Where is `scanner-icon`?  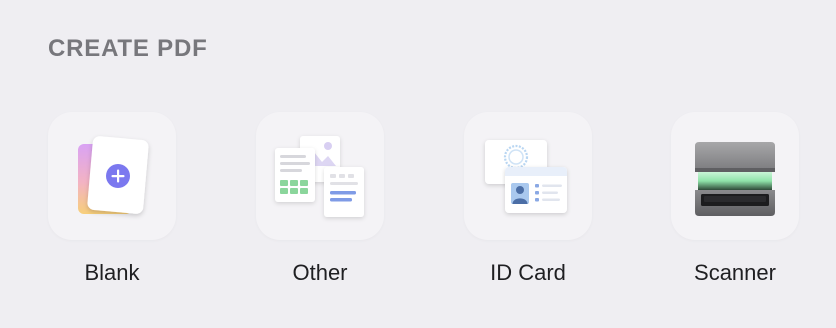 scanner-icon is located at coordinates (735, 179).